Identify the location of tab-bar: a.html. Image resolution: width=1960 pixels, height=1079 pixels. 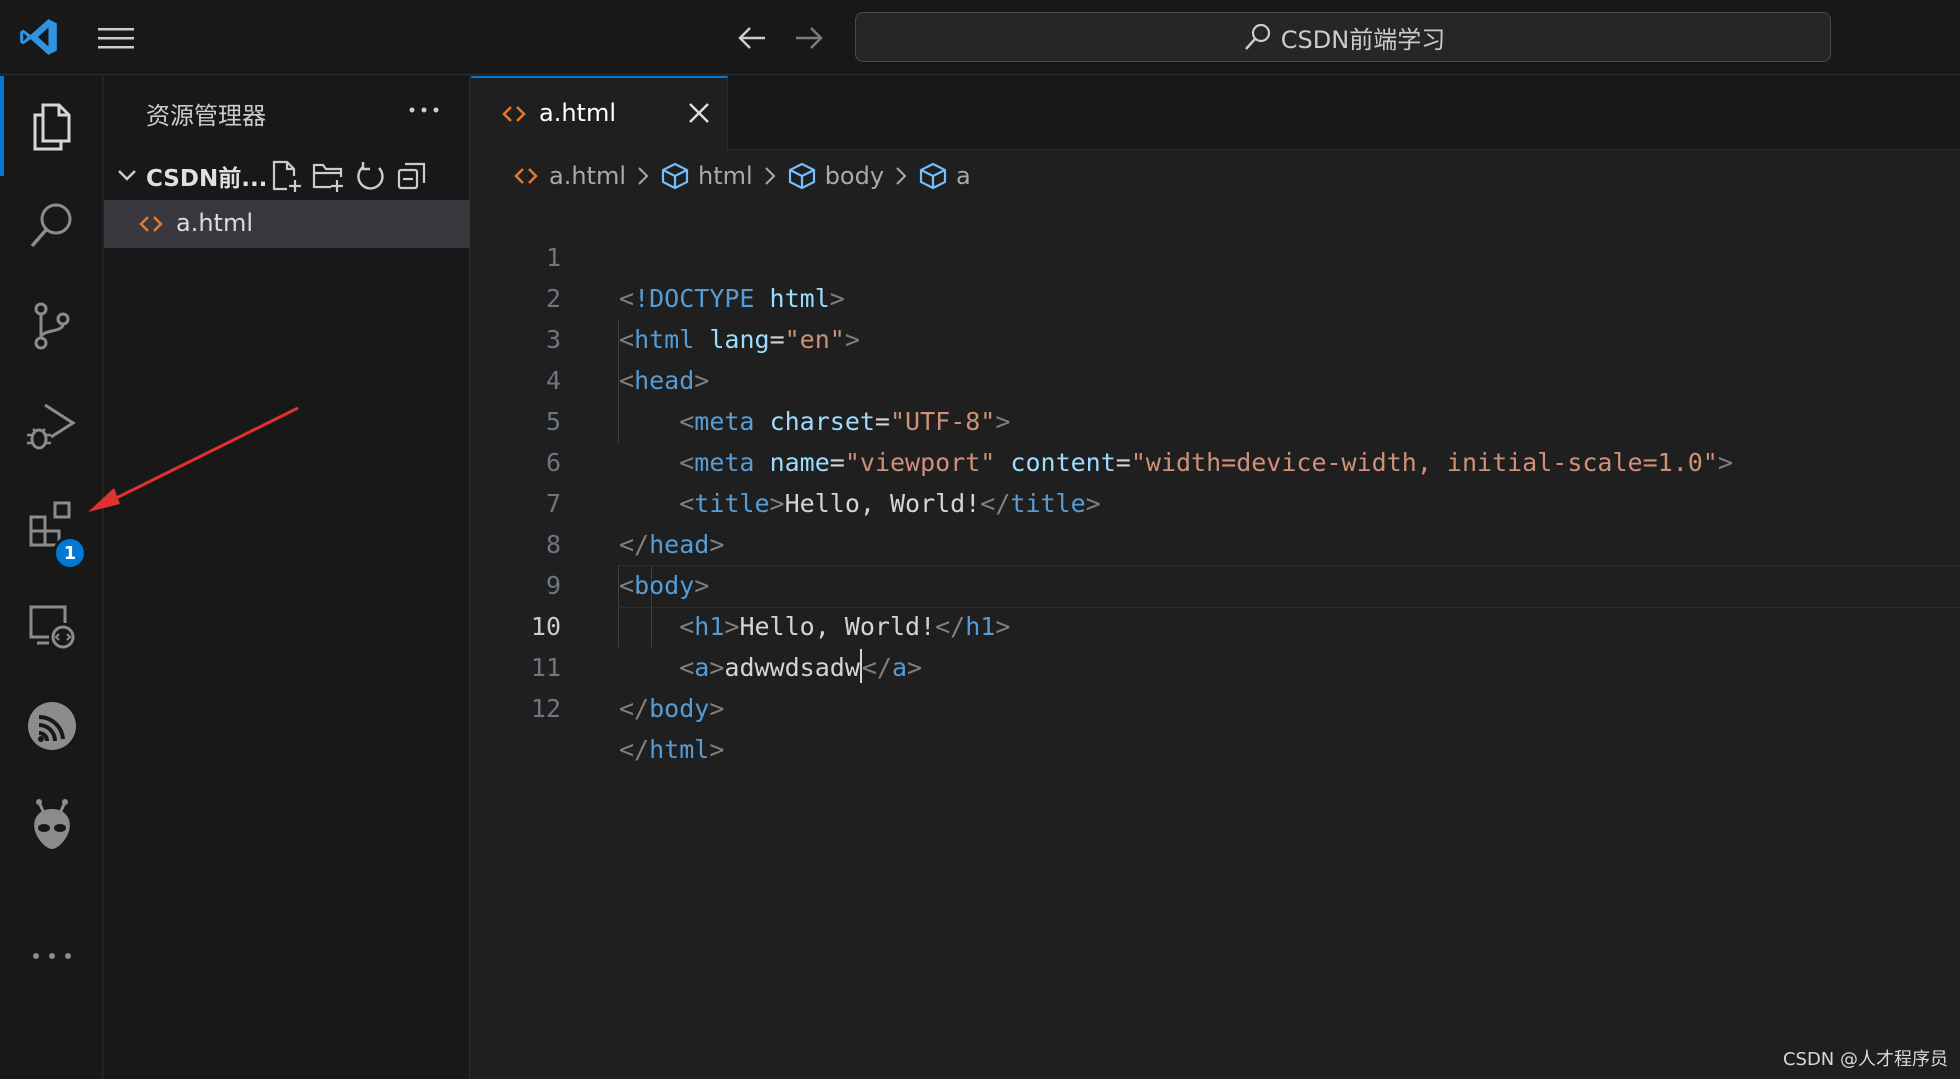
(1215, 113).